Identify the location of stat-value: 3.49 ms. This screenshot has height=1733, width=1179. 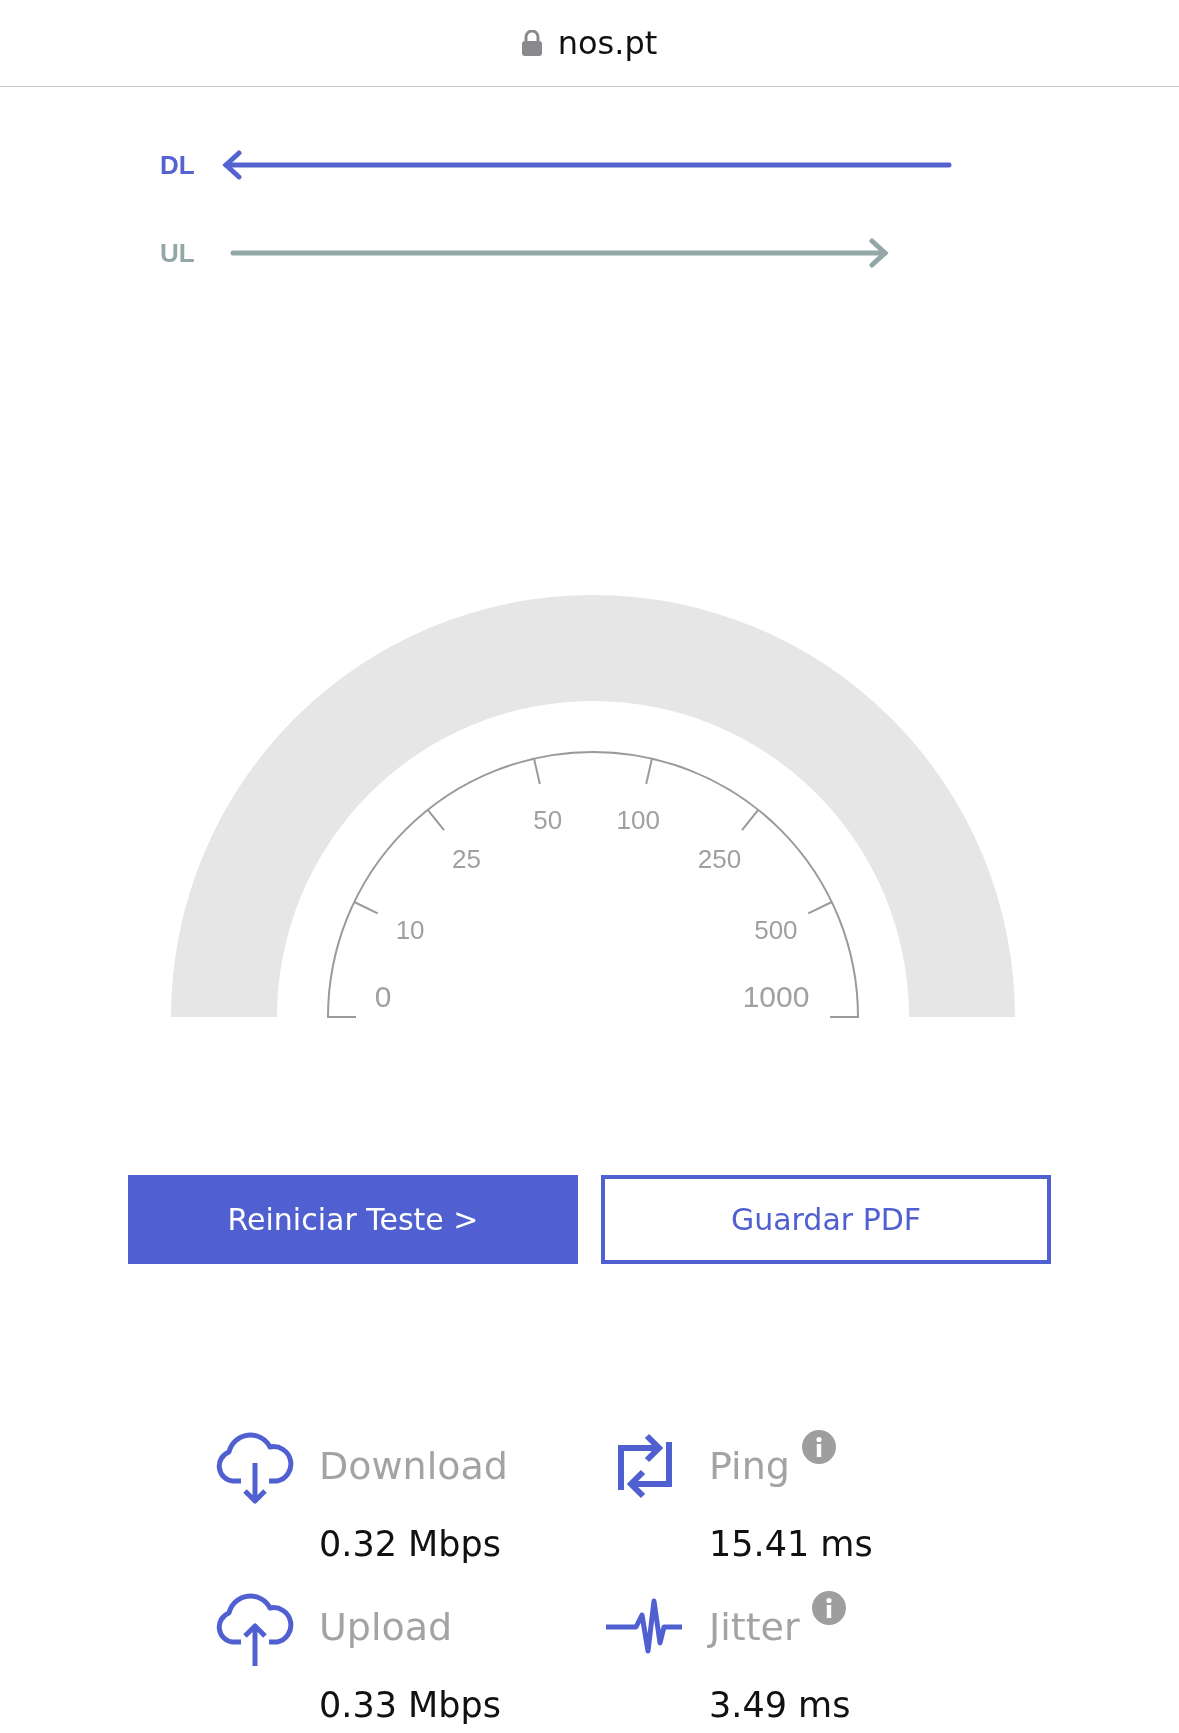
(780, 1705).